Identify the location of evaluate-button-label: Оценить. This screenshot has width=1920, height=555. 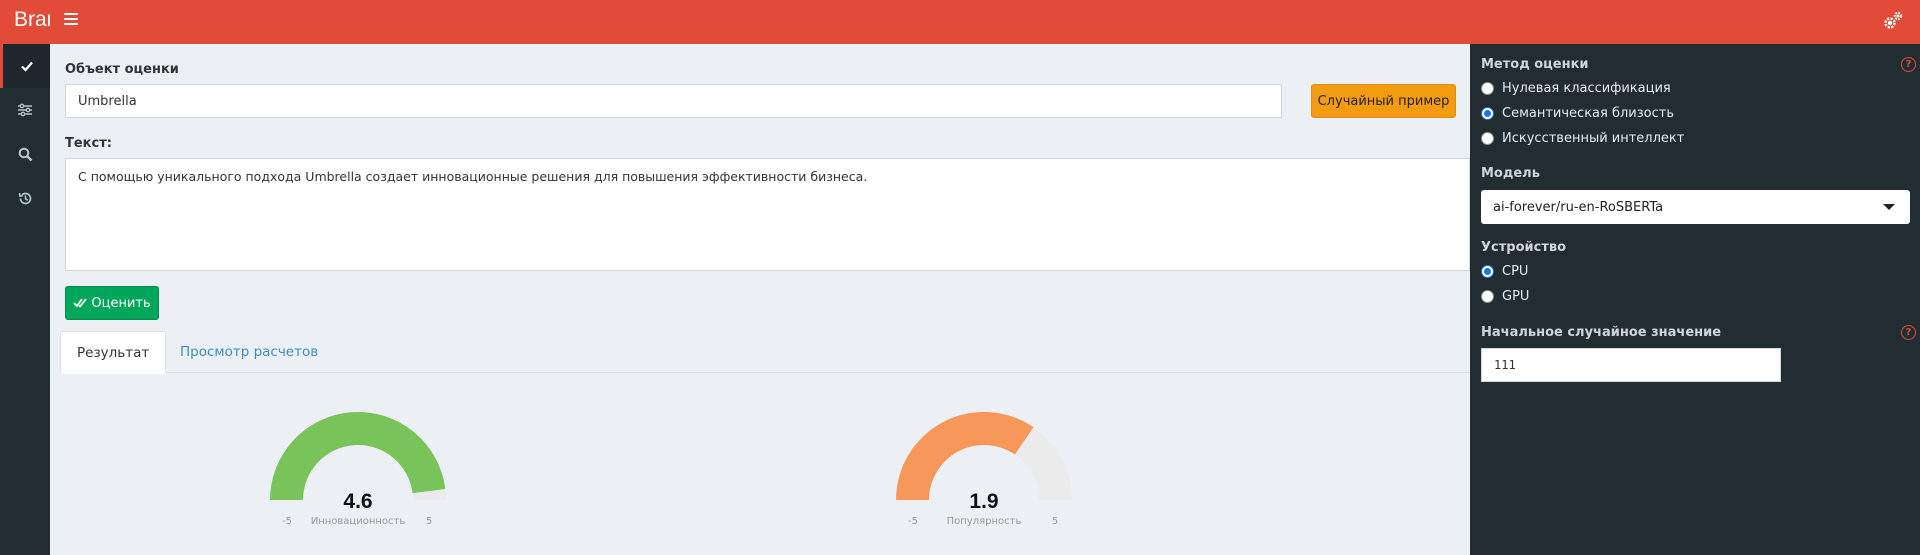
(121, 303).